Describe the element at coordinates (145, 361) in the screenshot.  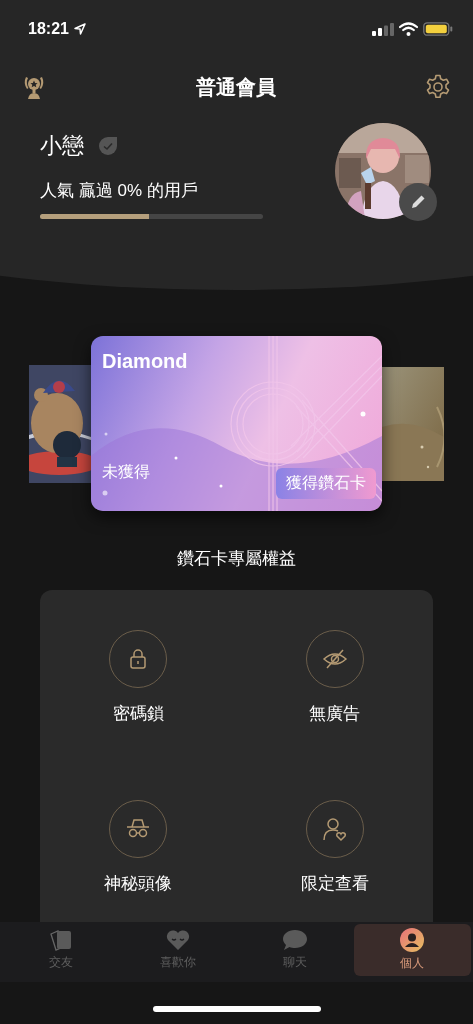
I see `card-title: Diamond` at that location.